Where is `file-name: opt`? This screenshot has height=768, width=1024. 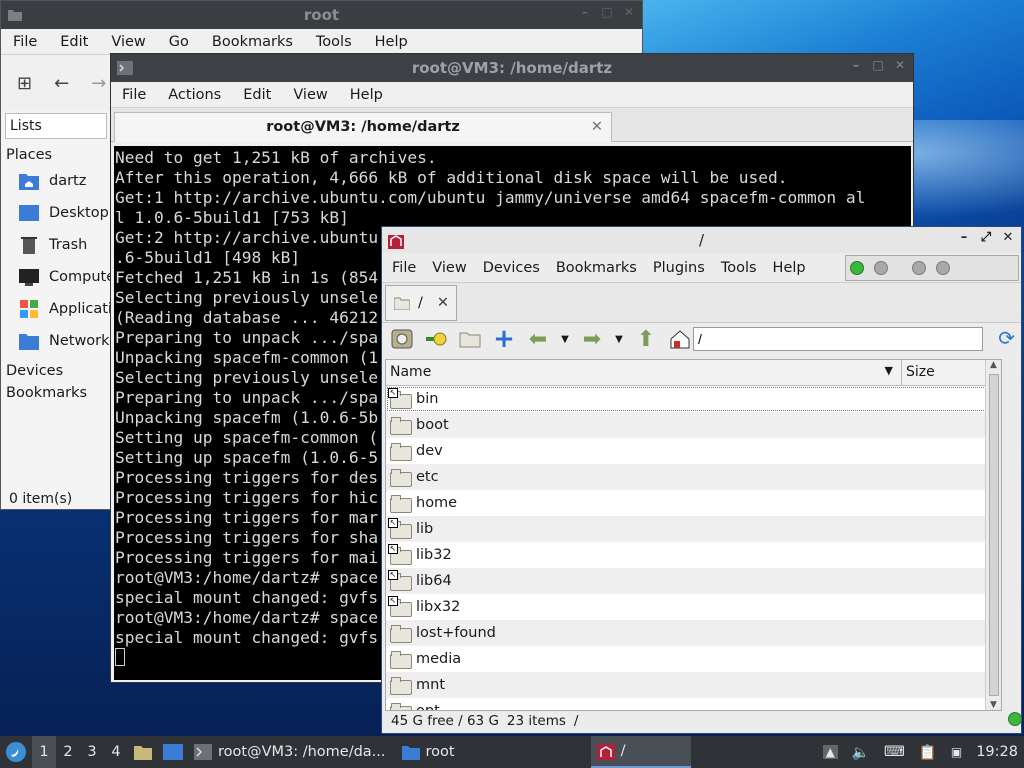 file-name: opt is located at coordinates (428, 707).